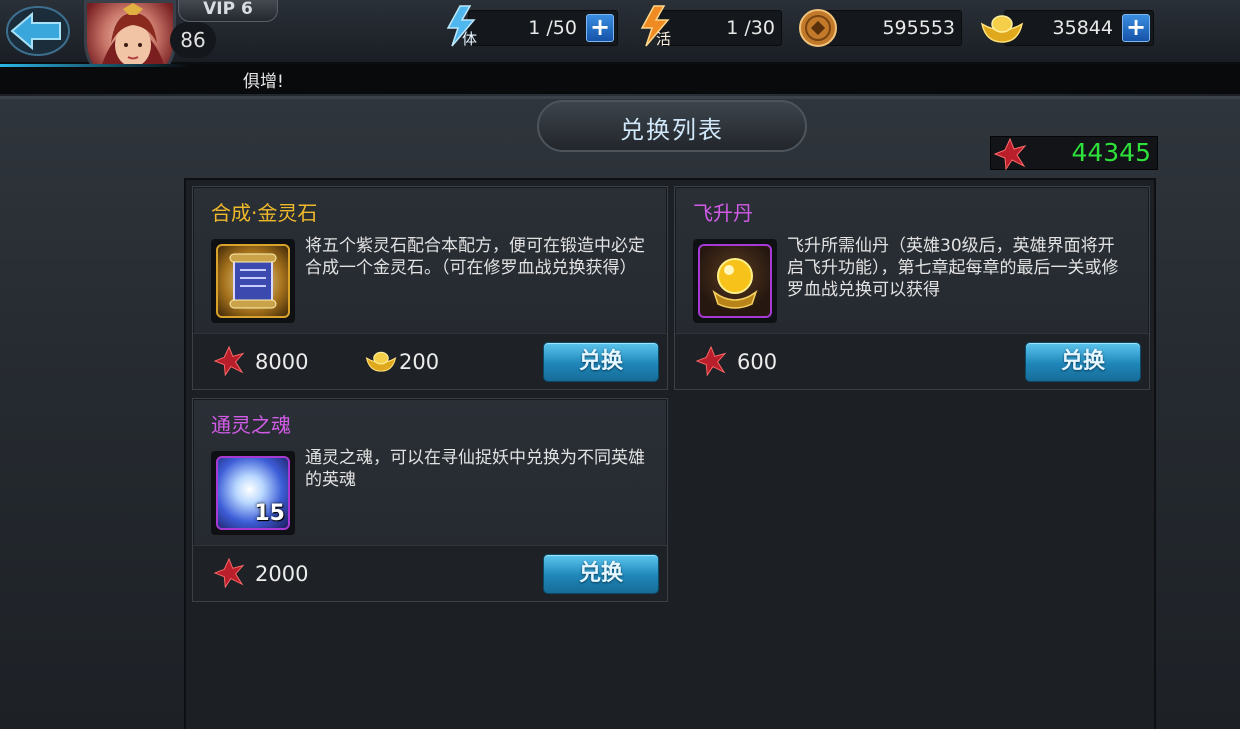  Describe the element at coordinates (263, 82) in the screenshot. I see `news-text: 俱增!` at that location.